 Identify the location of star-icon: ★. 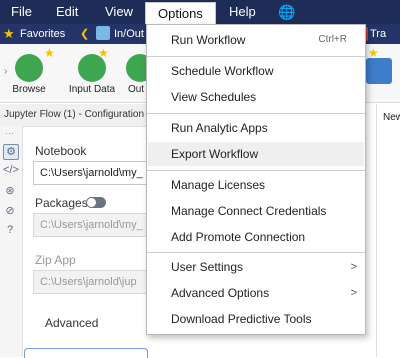
(9, 33).